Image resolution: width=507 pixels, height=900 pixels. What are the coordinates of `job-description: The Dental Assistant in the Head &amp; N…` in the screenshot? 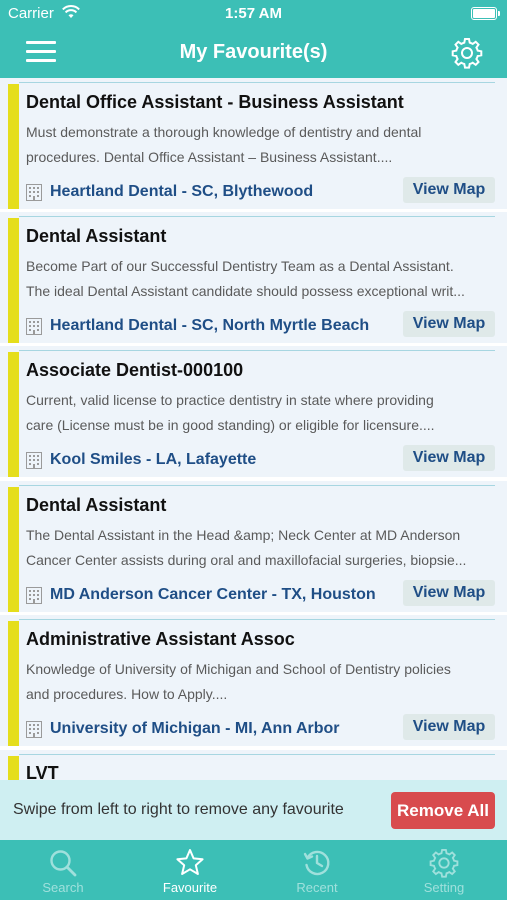 It's located at (246, 547).